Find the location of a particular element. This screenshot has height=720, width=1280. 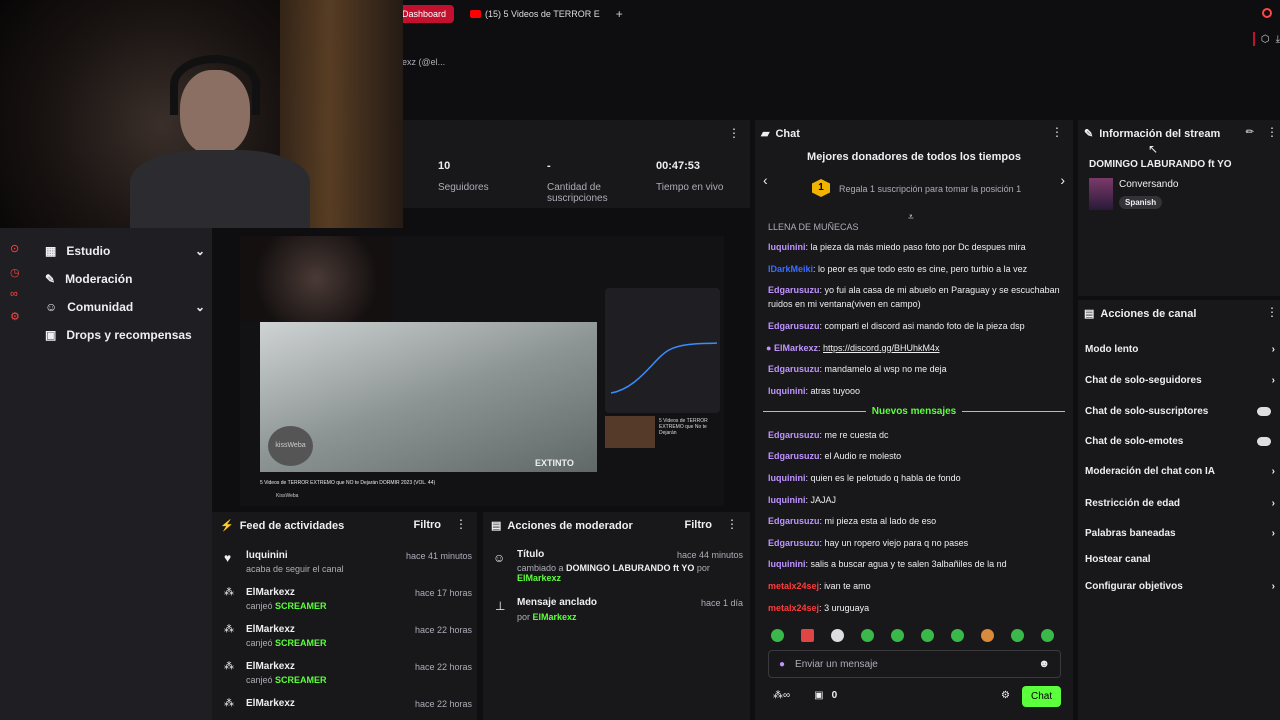

subs-stat: - Cantidad de suscripciones is located at coordinates (597, 182).